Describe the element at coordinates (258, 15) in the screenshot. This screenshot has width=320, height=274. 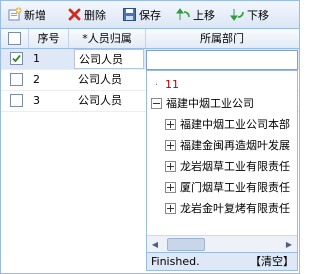
I see `move-down-label: 下移` at that location.